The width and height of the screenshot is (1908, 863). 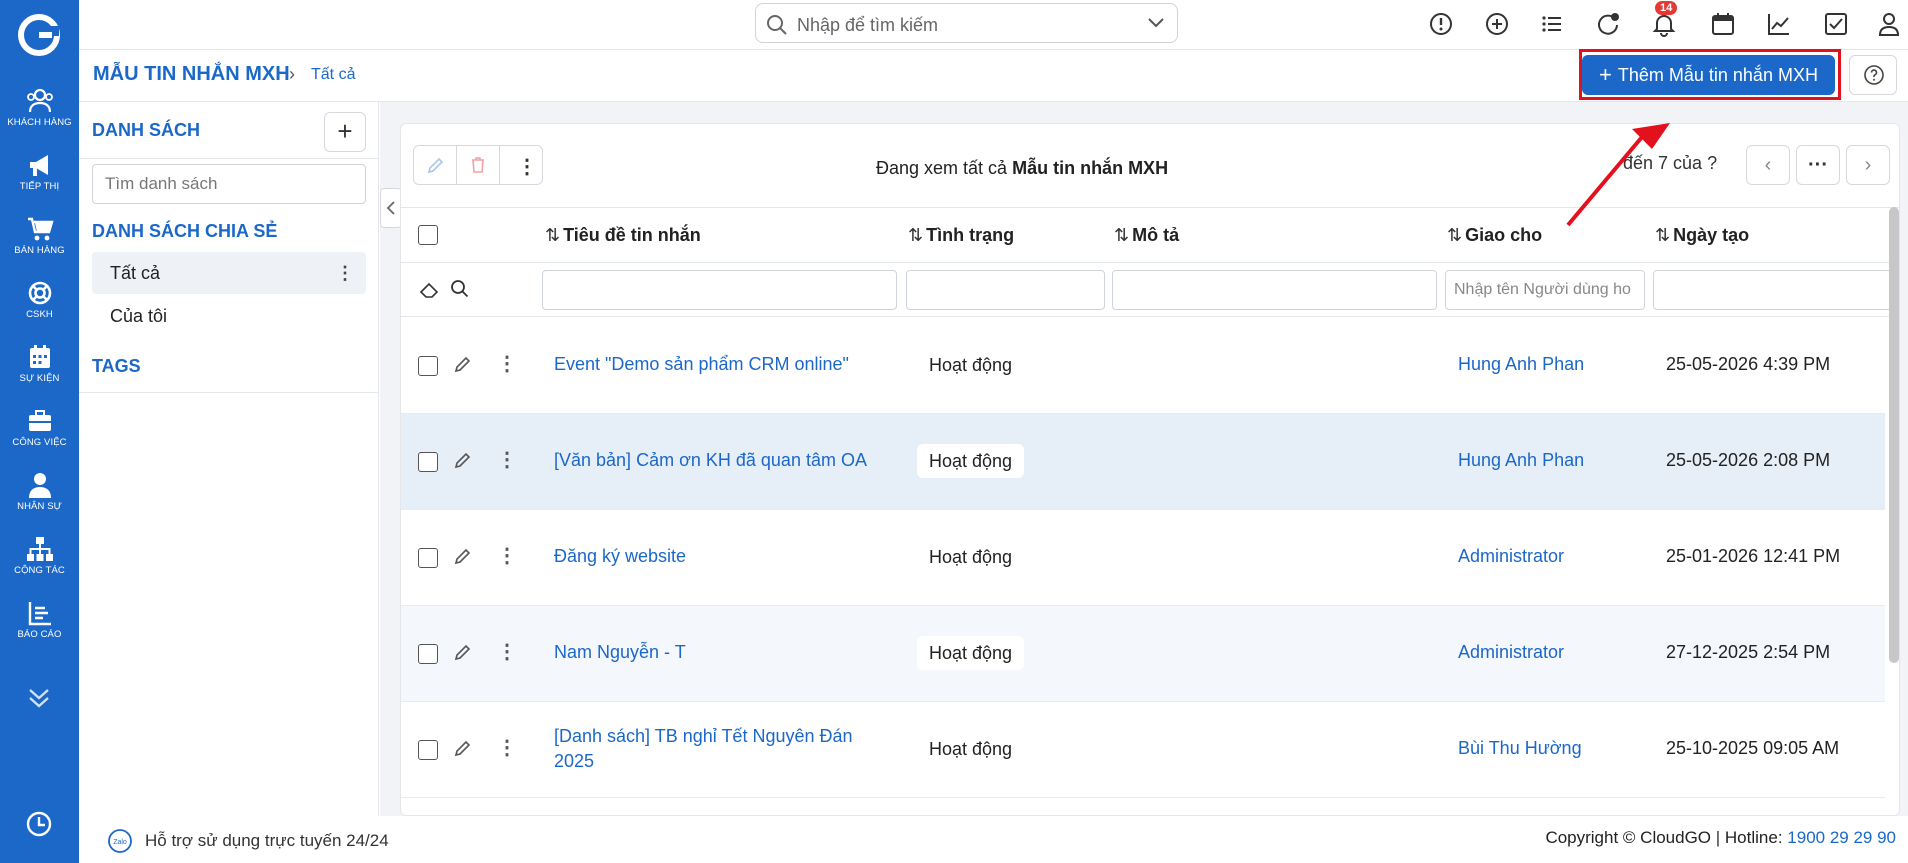 I want to click on column-status: ⇅ Tình trạng, so click(x=961, y=235).